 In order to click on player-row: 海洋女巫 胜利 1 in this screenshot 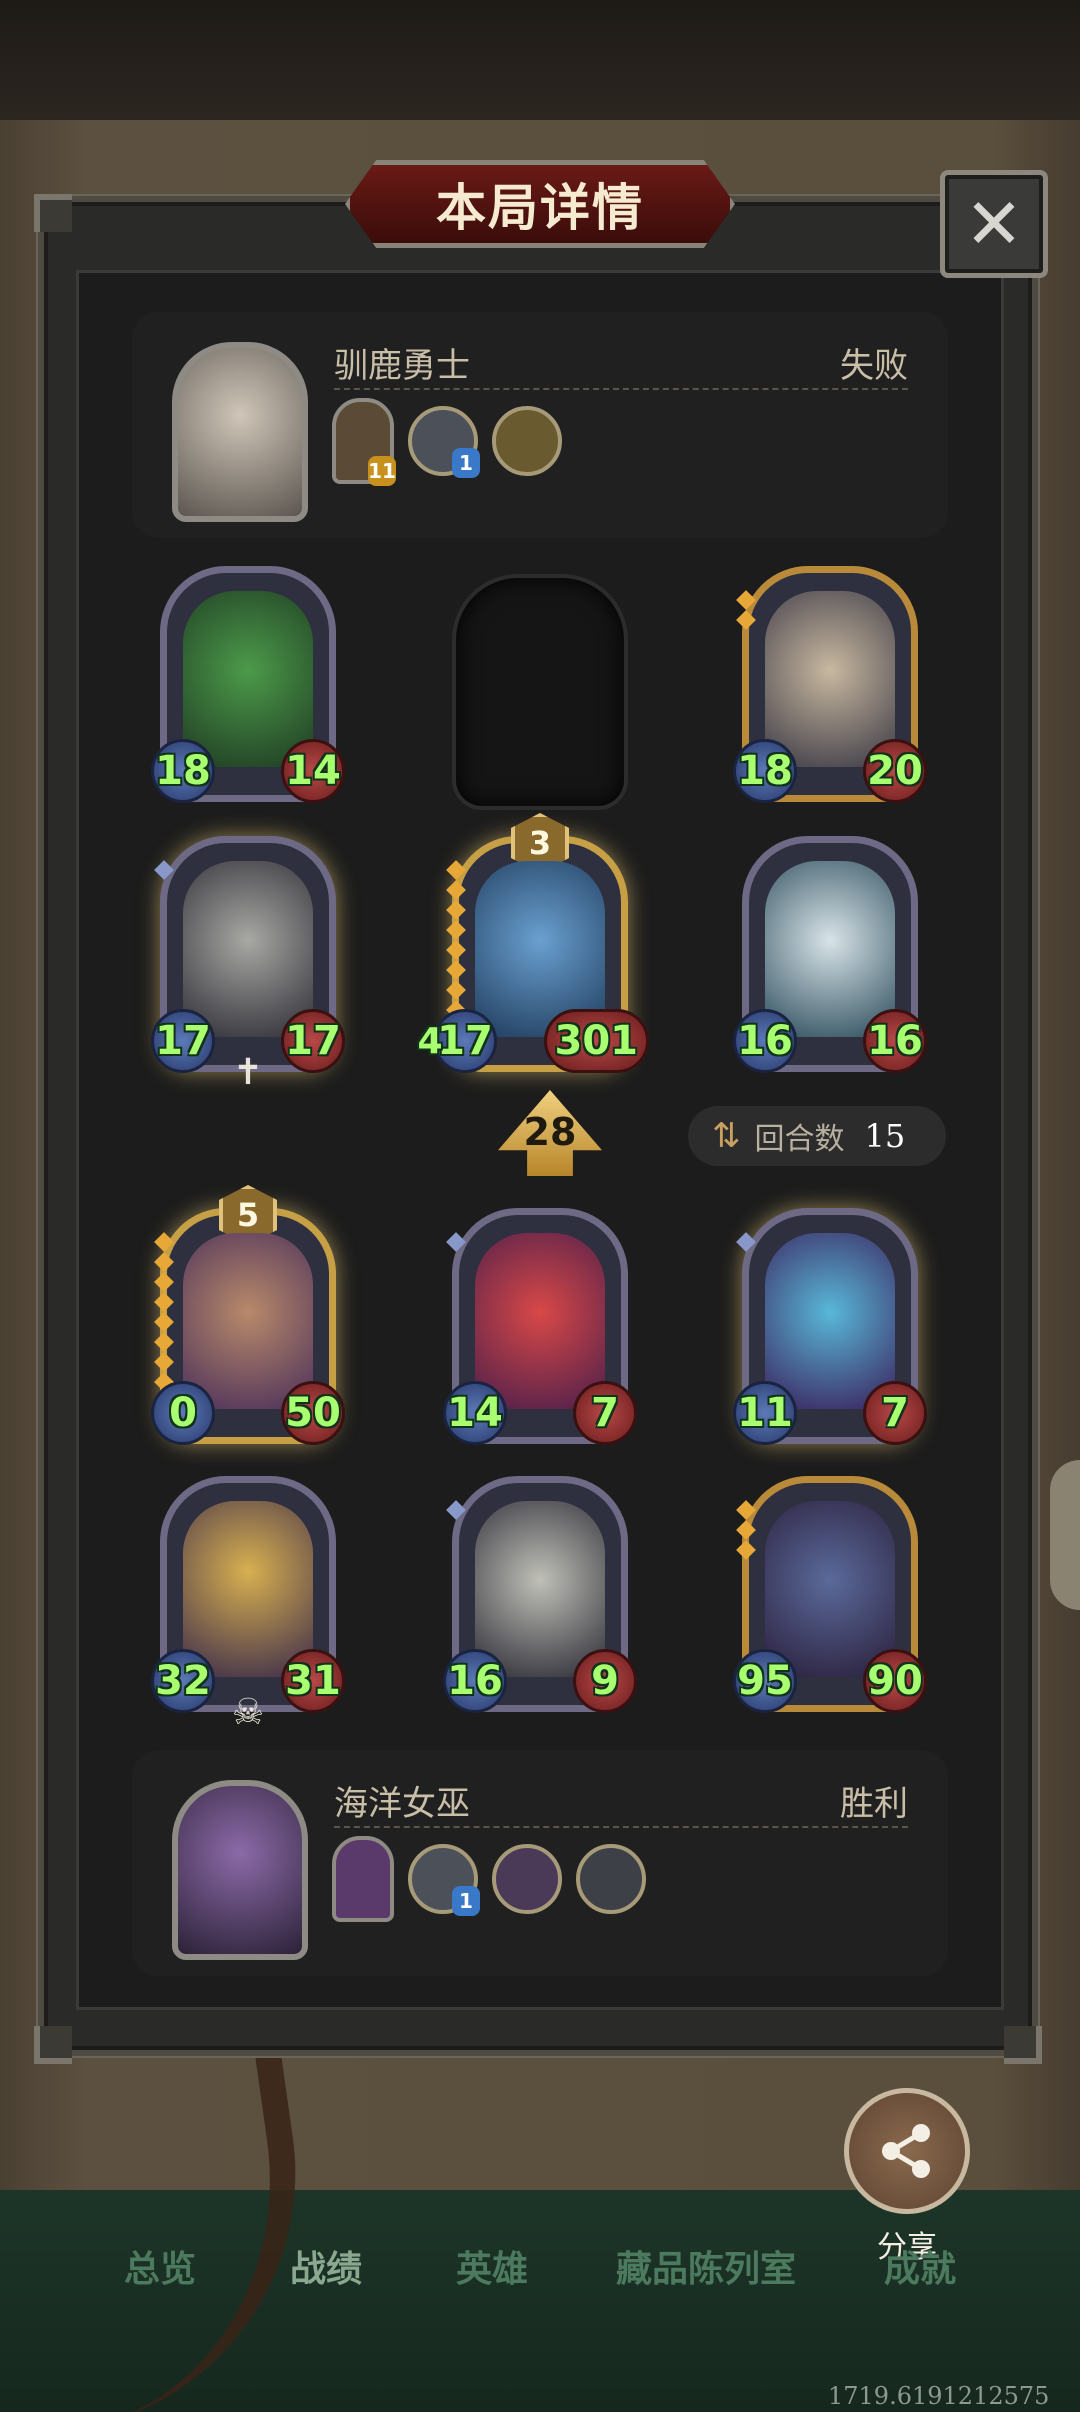, I will do `click(540, 1863)`.